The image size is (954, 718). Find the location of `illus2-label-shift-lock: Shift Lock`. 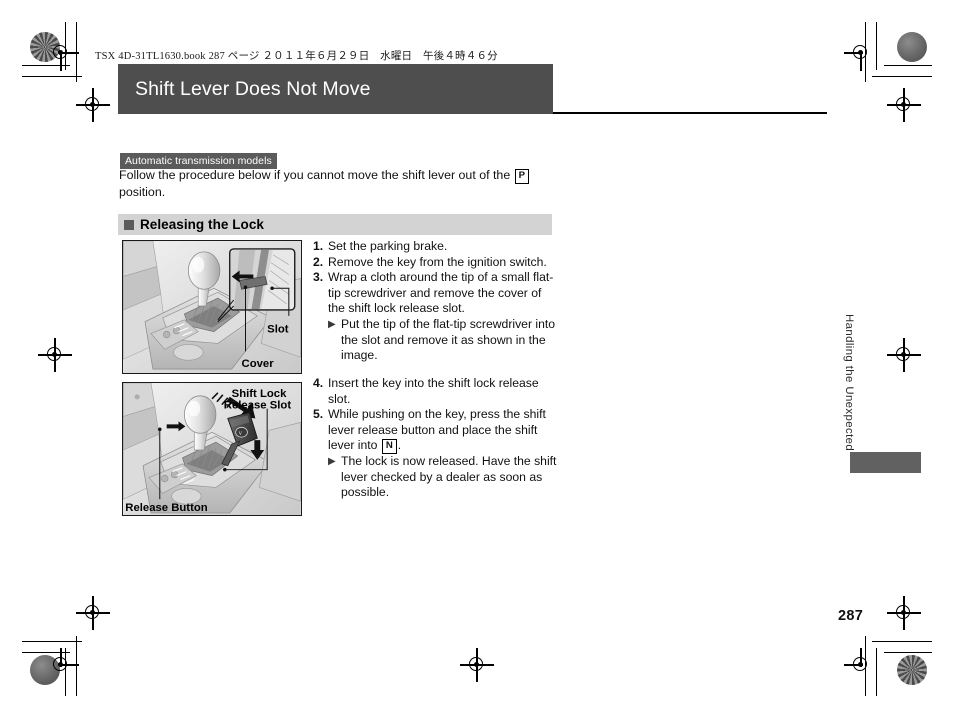

illus2-label-shift-lock: Shift Lock is located at coordinates (259, 394).